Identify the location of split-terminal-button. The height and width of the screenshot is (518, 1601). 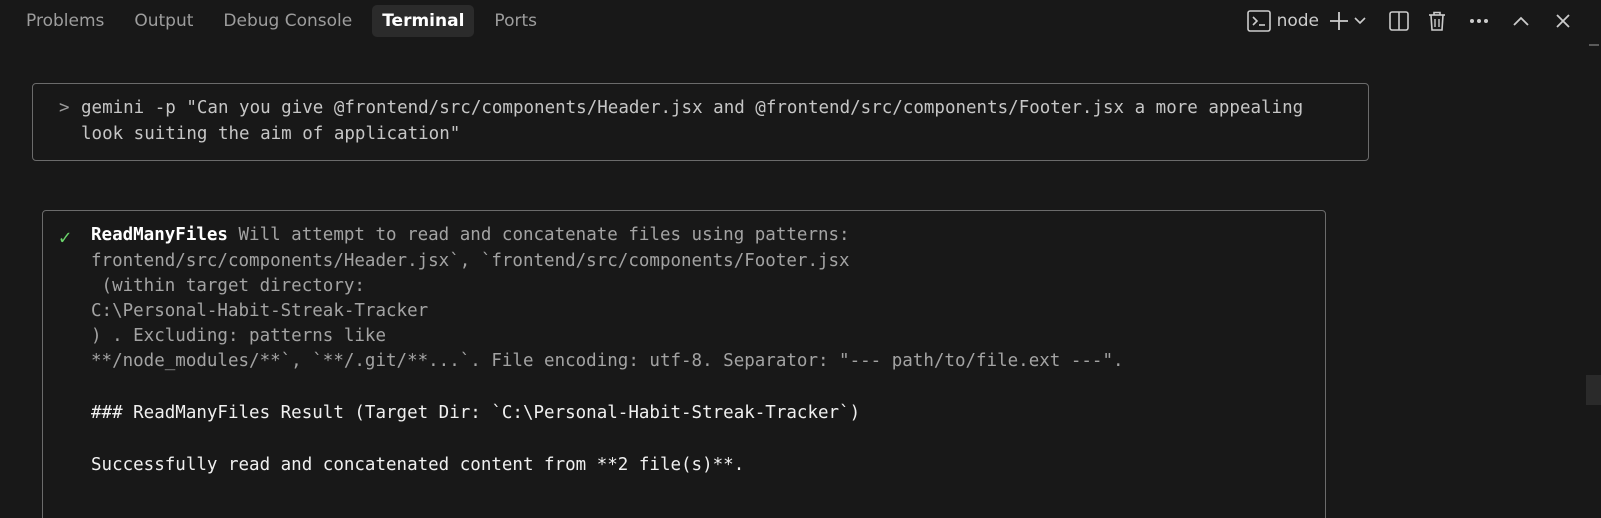
(1399, 21).